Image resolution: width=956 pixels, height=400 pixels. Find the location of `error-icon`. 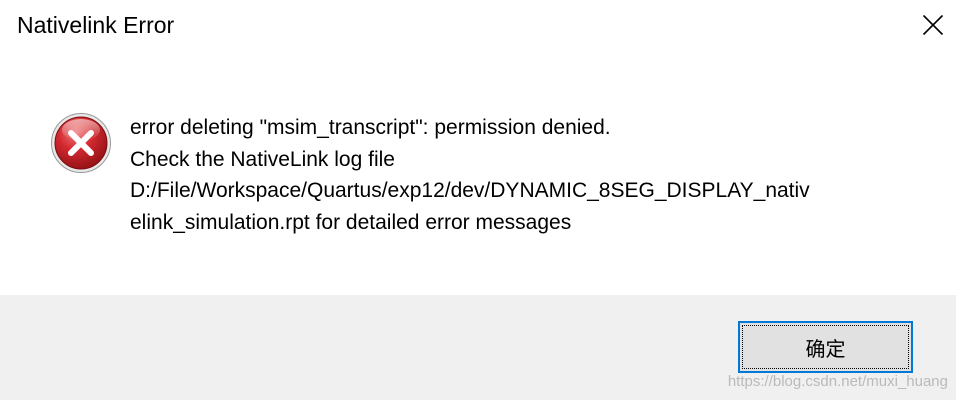

error-icon is located at coordinates (81, 143).